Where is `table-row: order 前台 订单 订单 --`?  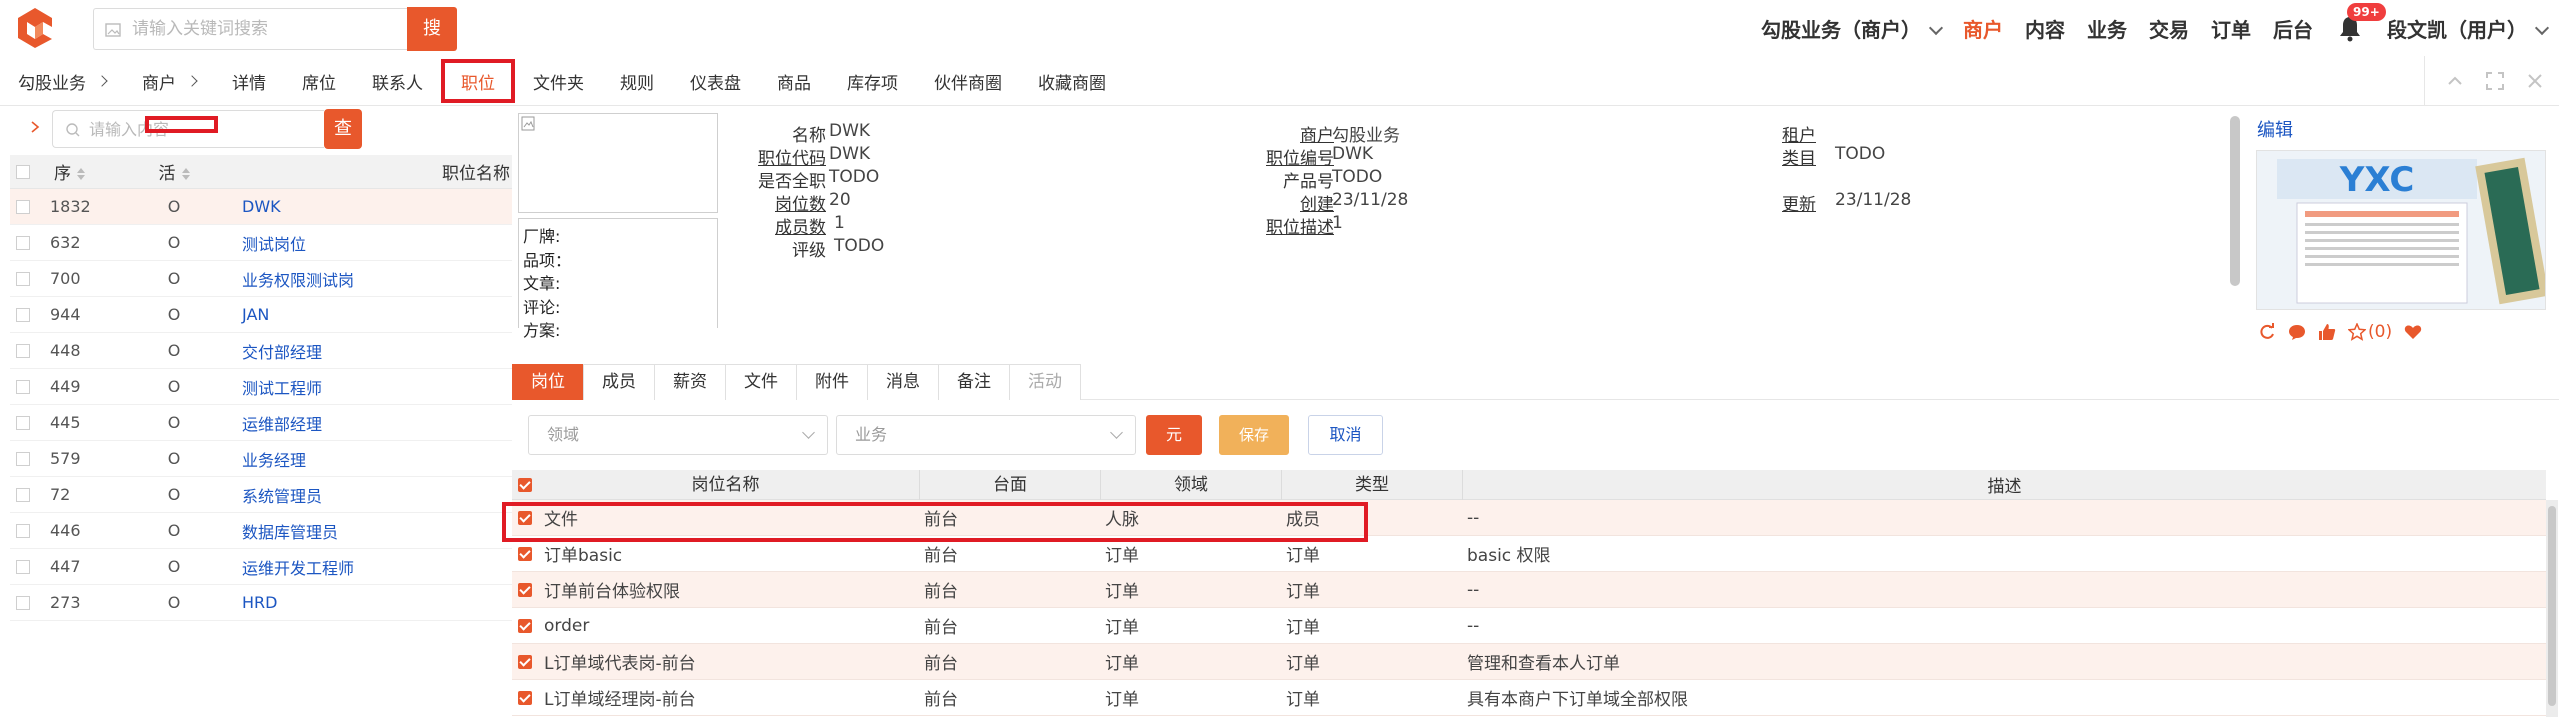
table-row: order 前台 订单 订单 -- is located at coordinates (1529, 626).